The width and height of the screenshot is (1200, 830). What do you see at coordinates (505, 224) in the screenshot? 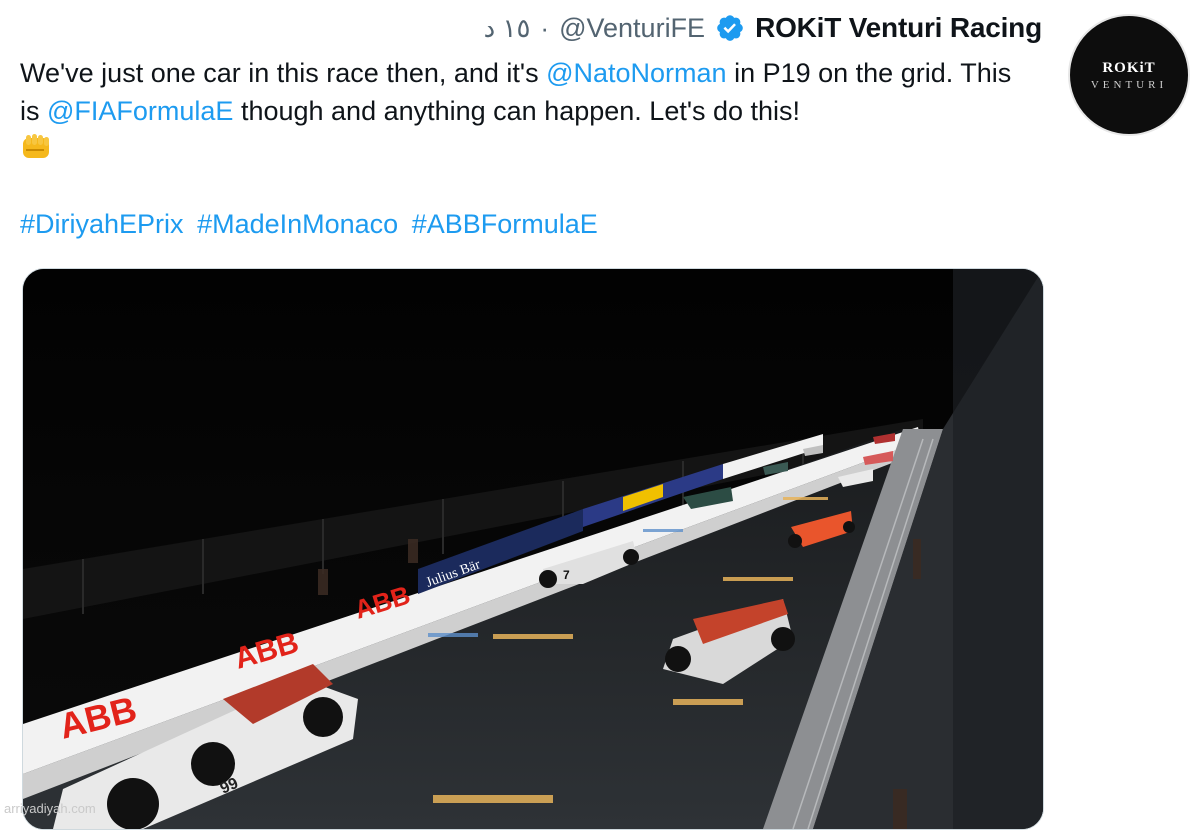
I see `hashtag-link: #ABBFormulaE` at bounding box center [505, 224].